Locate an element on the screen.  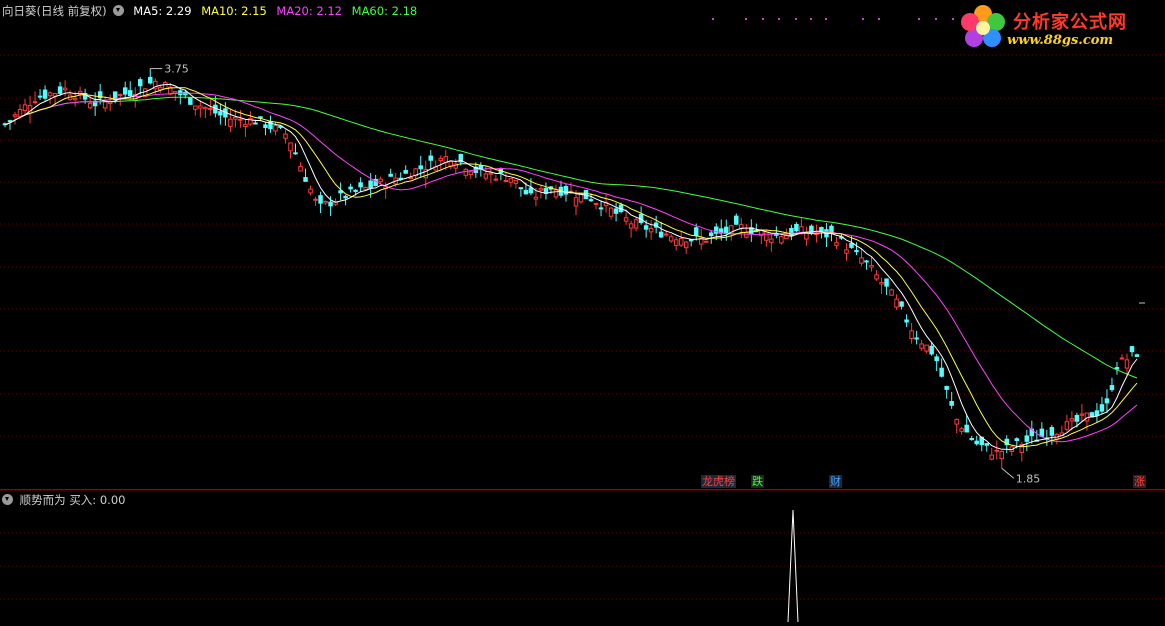
event-badge-fall: 跌 is located at coordinates (757, 481).